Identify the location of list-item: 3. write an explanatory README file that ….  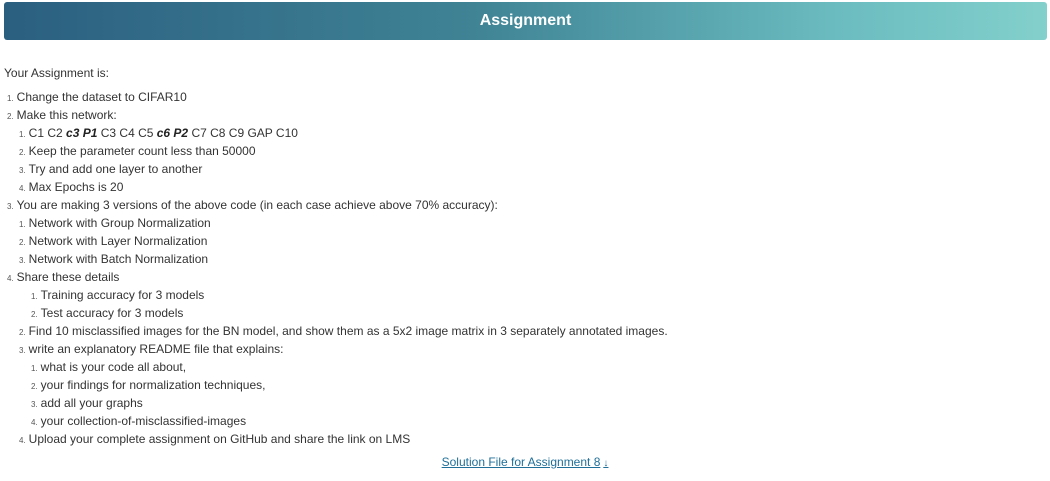
(151, 349).